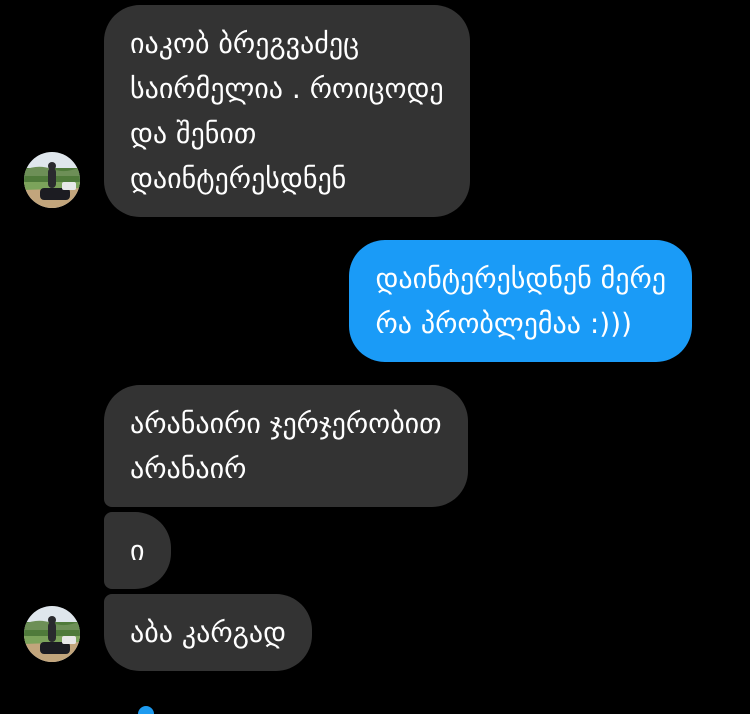  Describe the element at coordinates (146, 709) in the screenshot. I see `seen-indicator-icon` at that location.